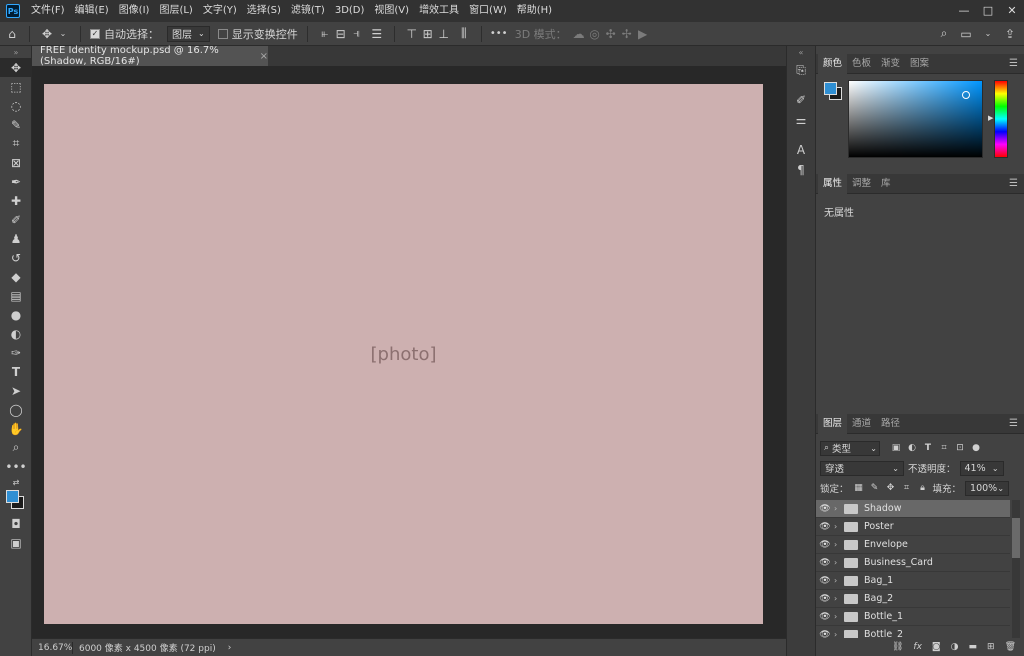 The image size is (1024, 656). I want to click on menu-help: 帮助(H), so click(534, 11).